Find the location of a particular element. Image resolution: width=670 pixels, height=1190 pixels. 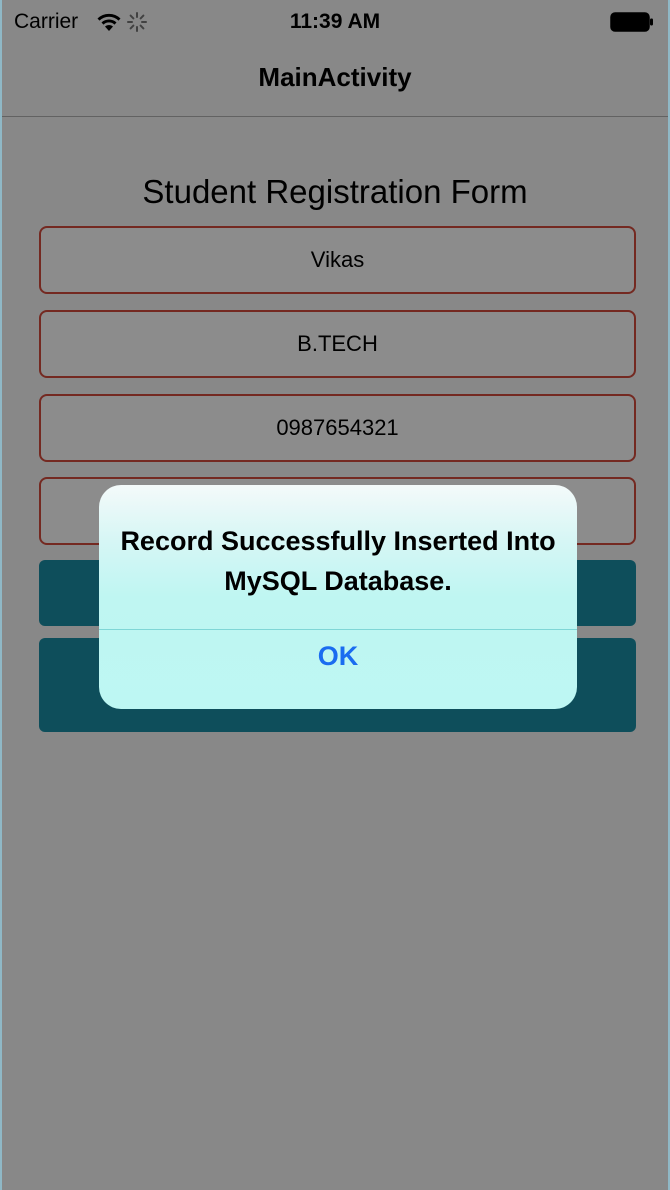

ok-button: OK is located at coordinates (338, 669).